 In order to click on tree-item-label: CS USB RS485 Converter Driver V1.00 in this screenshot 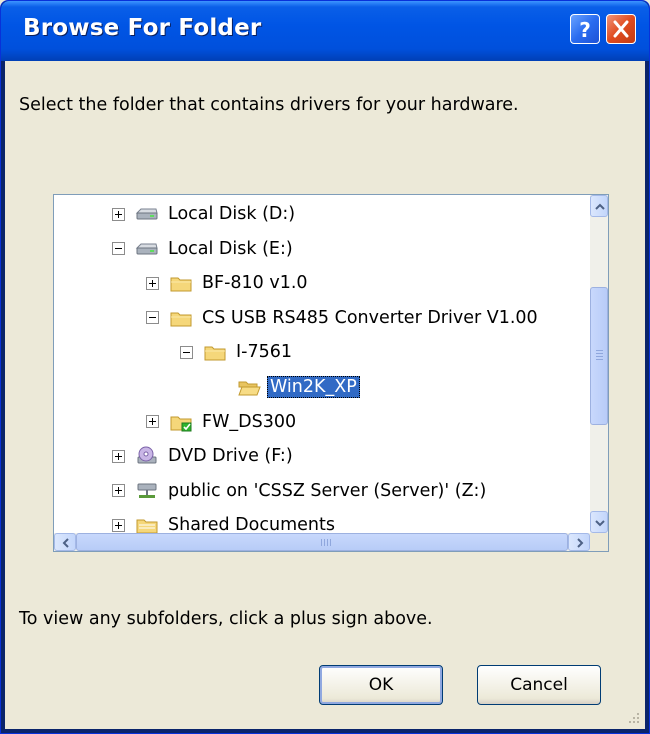, I will do `click(370, 318)`.